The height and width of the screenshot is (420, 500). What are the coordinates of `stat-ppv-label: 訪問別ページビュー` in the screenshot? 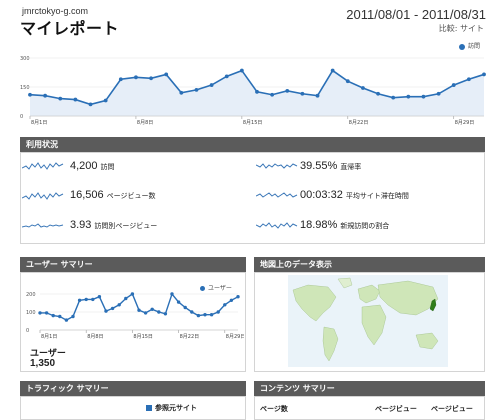 It's located at (126, 226).